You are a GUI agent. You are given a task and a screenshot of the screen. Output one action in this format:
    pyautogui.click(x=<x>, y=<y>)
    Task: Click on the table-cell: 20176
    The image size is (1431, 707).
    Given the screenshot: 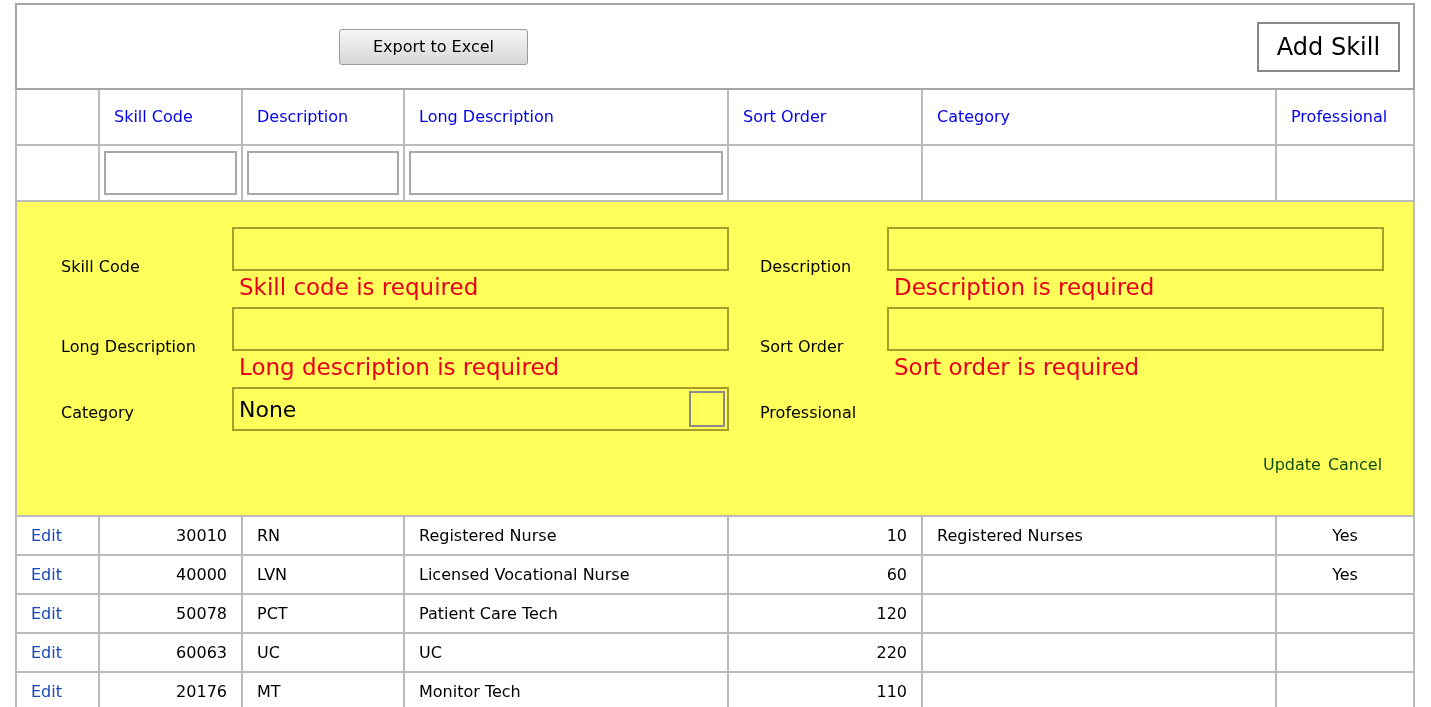 What is the action you would take?
    pyautogui.click(x=201, y=691)
    